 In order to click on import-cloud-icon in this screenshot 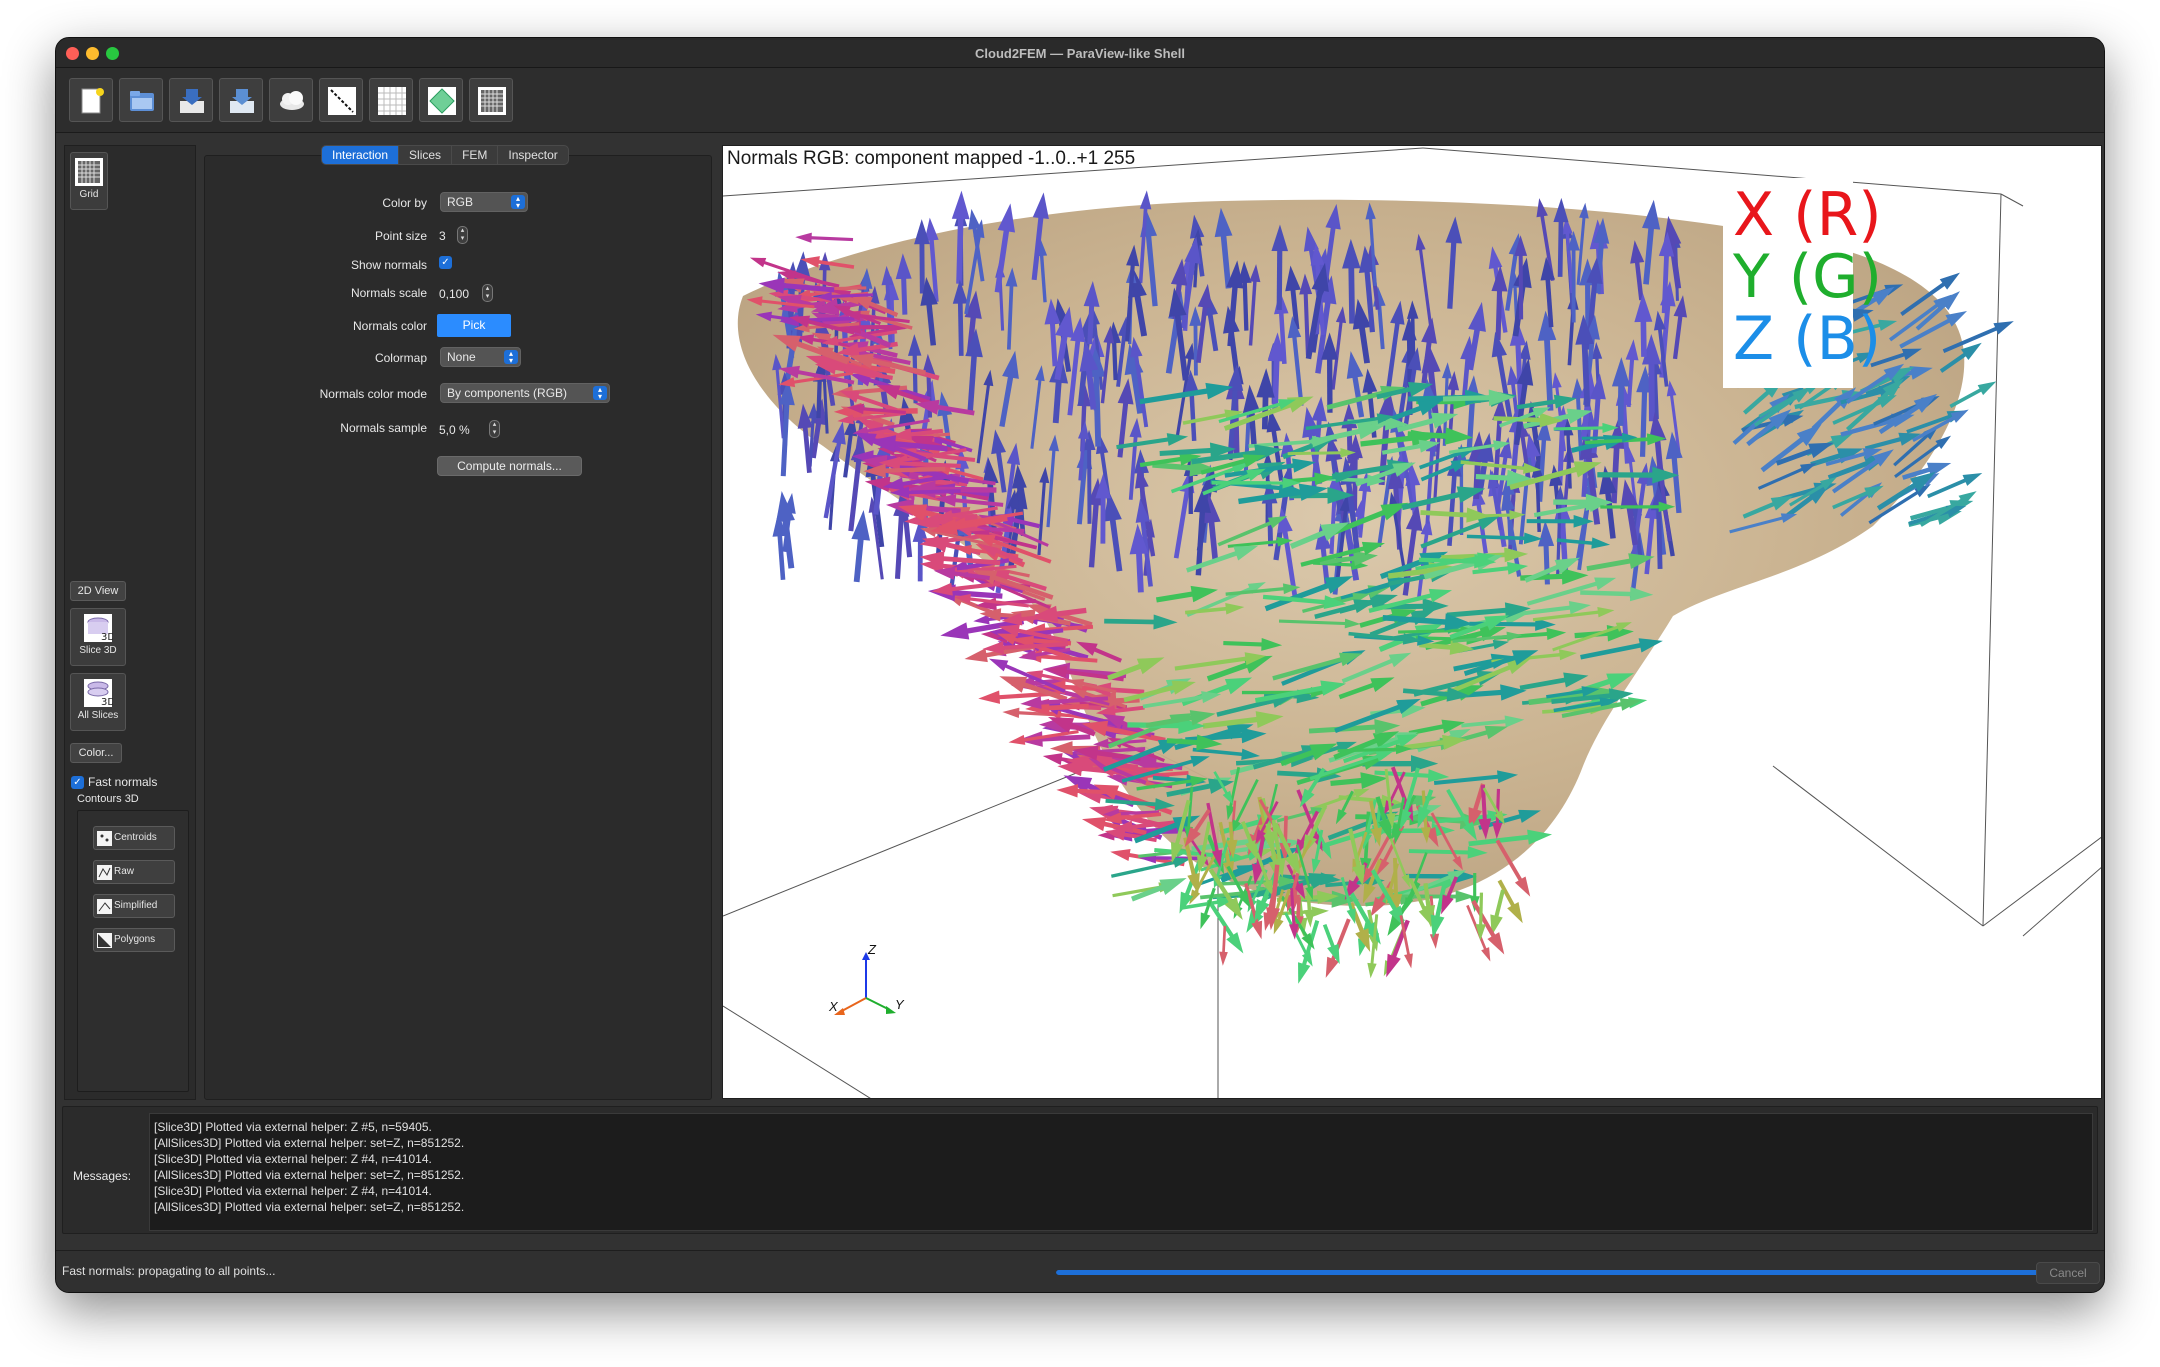, I will do `click(192, 101)`.